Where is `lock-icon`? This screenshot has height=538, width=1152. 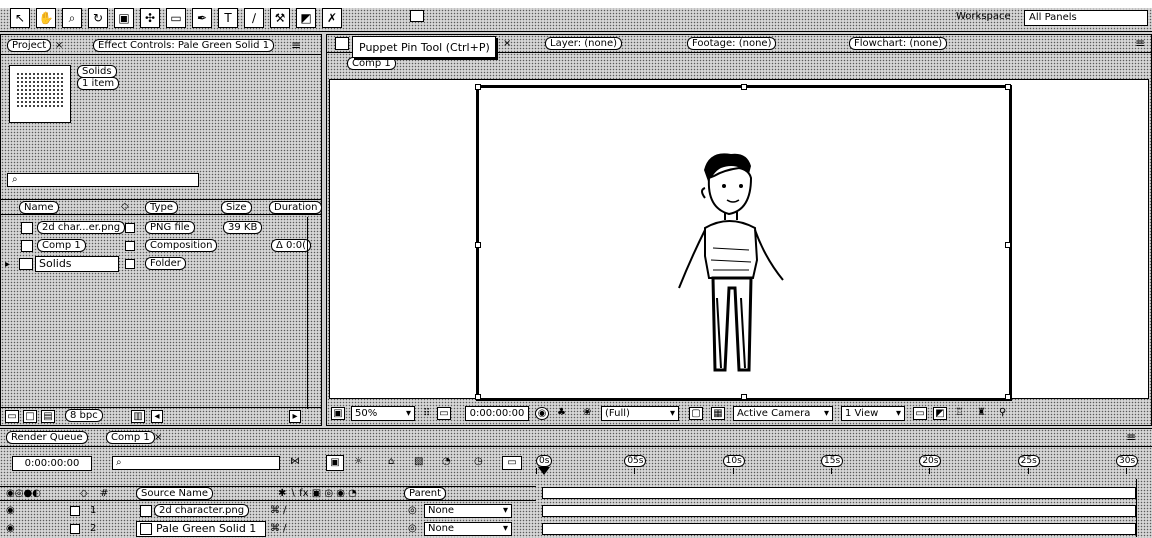
lock-icon is located at coordinates (342, 43).